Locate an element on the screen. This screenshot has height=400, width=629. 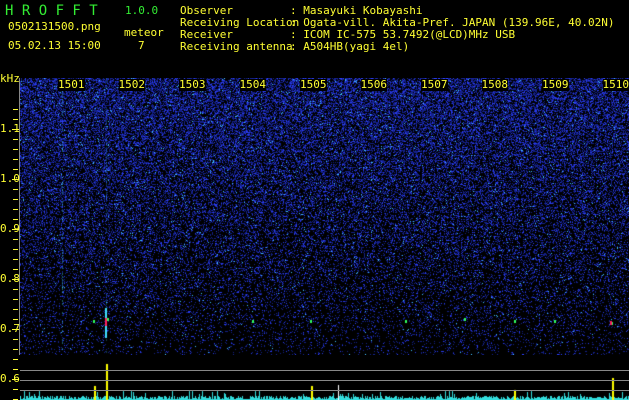
level-plot is located at coordinates (324, 377).